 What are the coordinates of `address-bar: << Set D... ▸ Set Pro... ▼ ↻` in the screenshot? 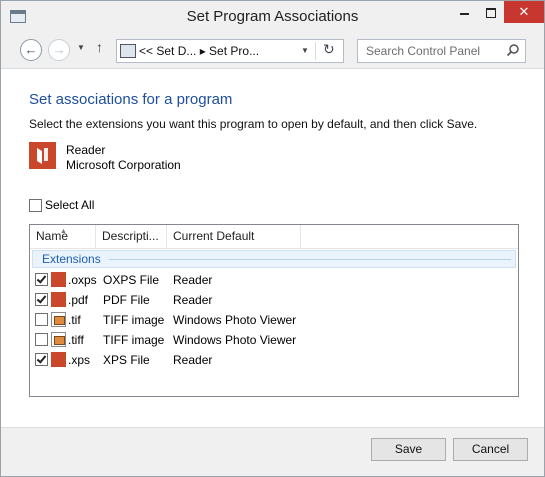 It's located at (230, 51).